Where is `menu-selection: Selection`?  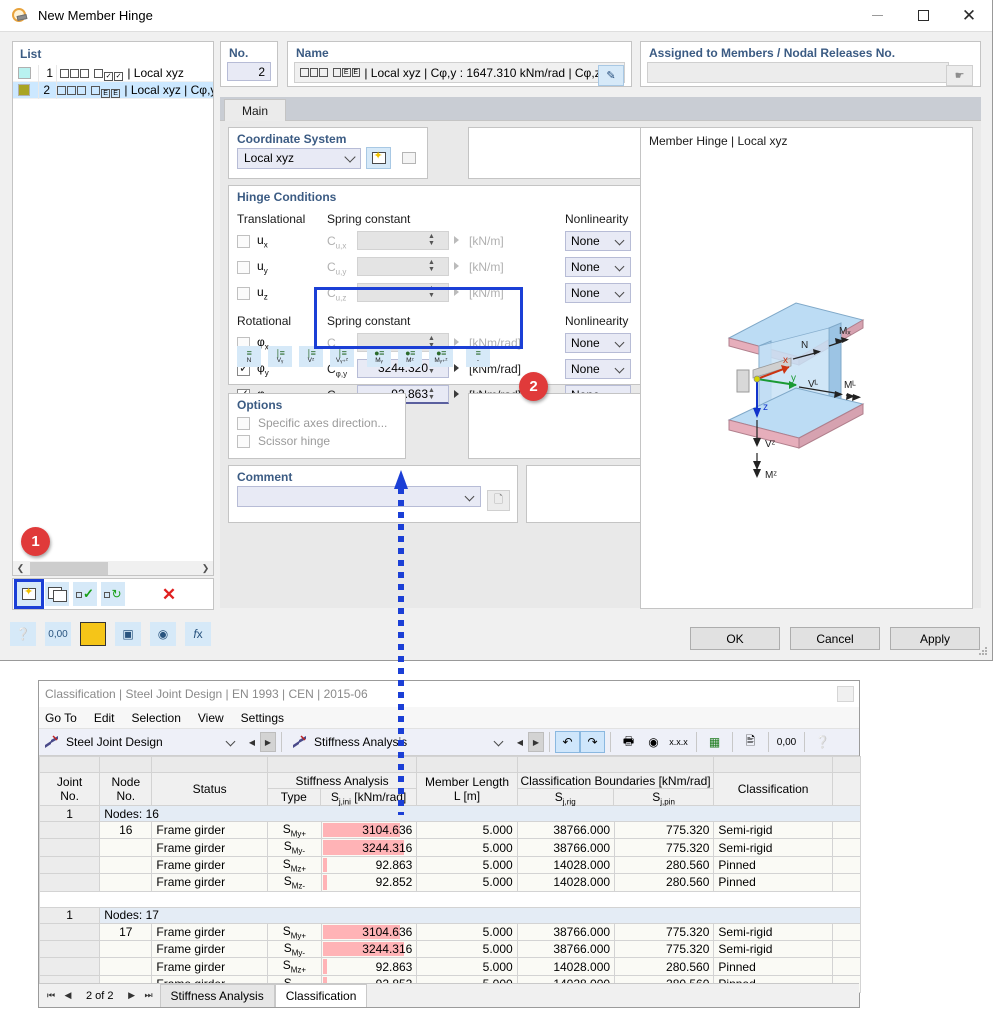 menu-selection: Selection is located at coordinates (156, 718).